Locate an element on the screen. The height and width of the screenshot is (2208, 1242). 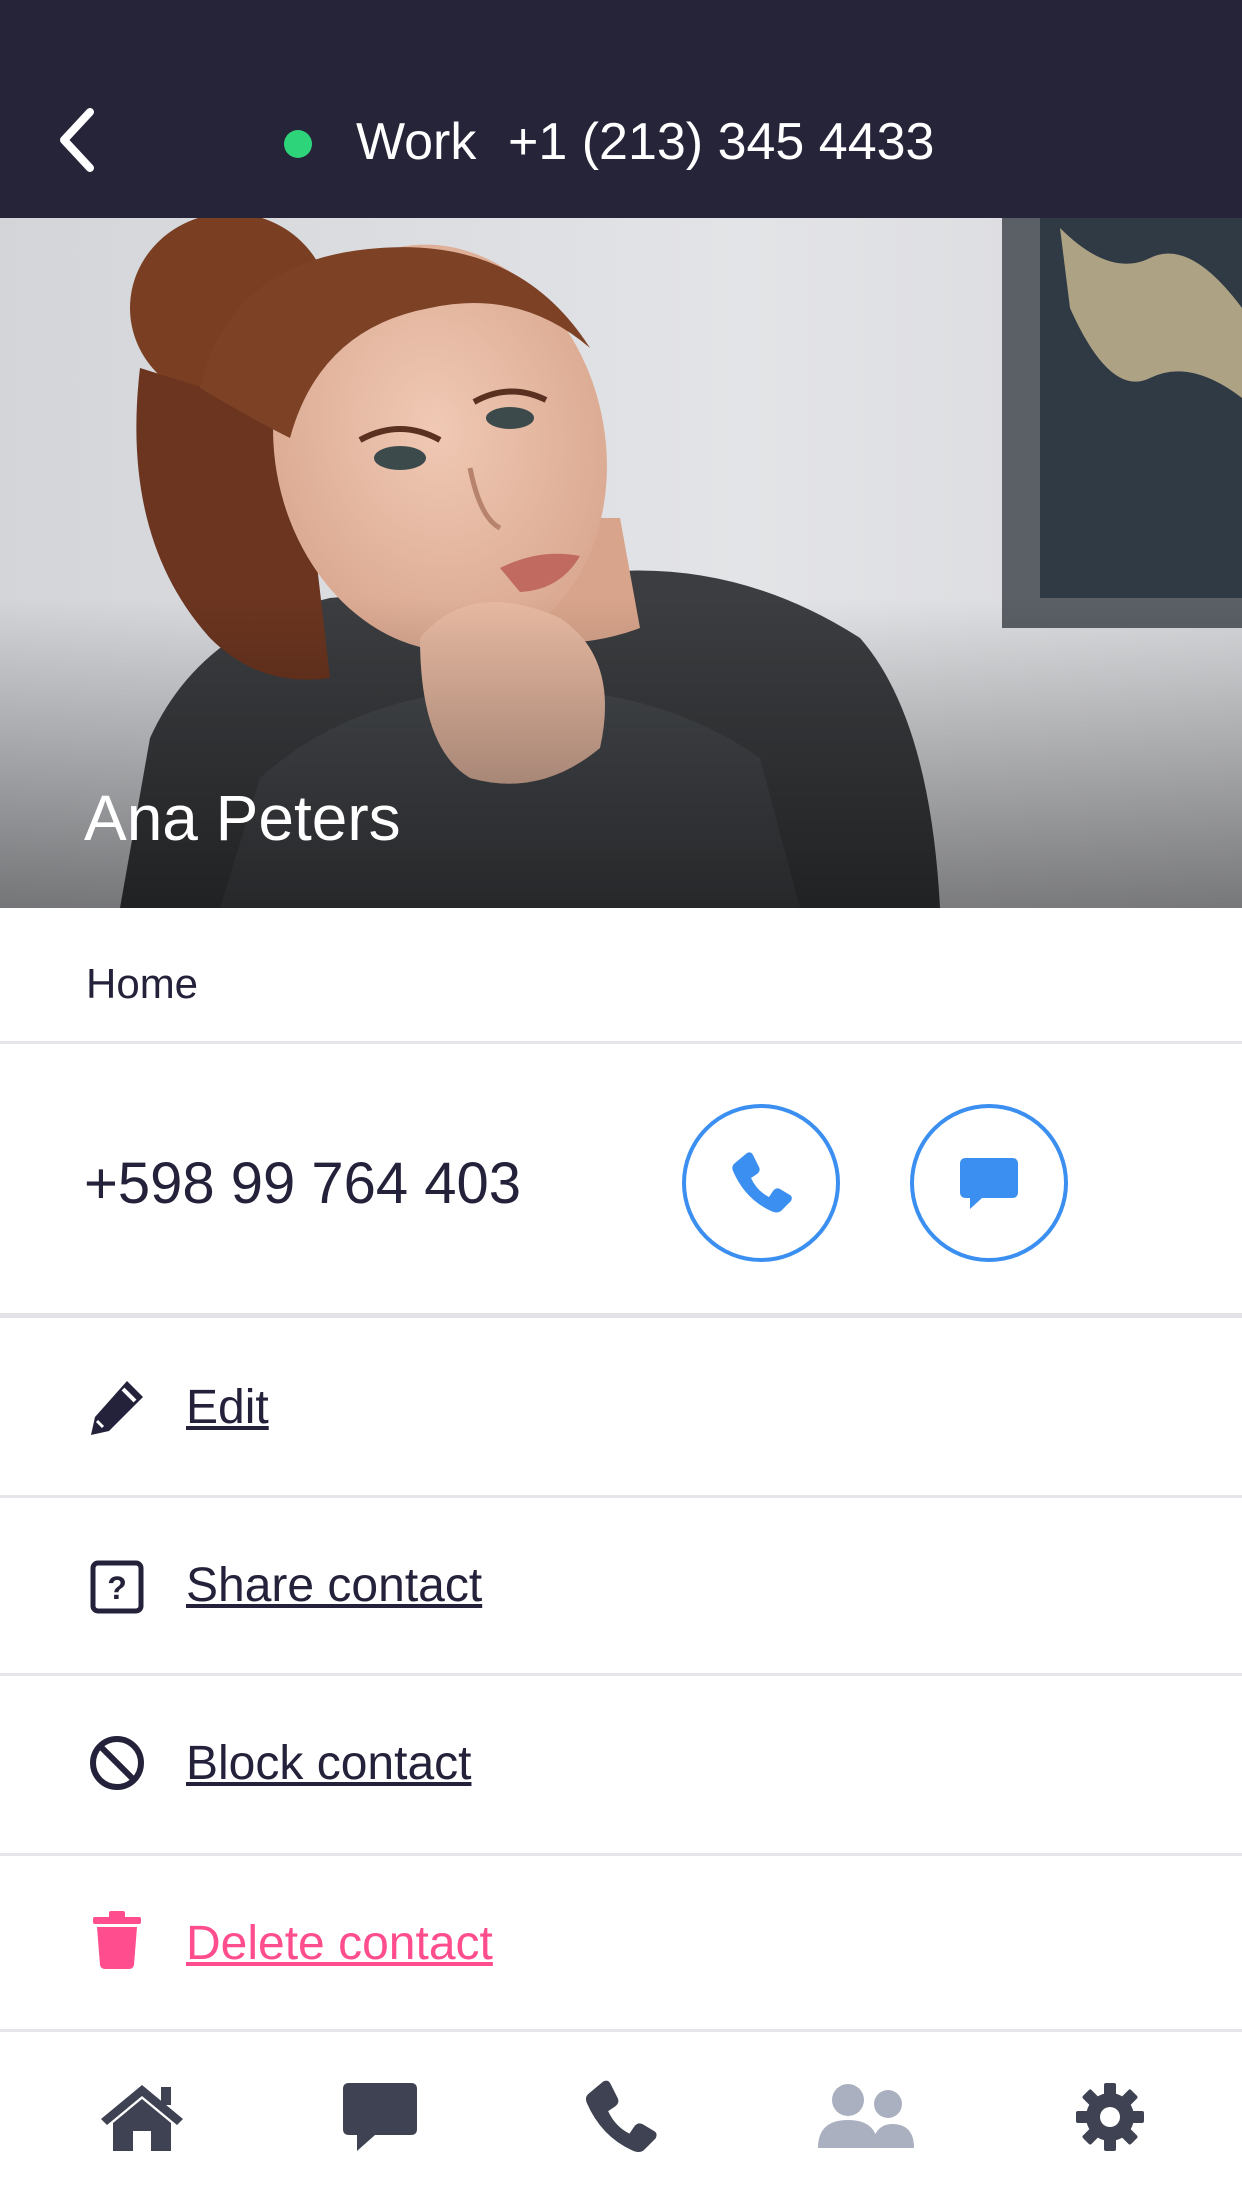
nav-messages is located at coordinates (380, 2117).